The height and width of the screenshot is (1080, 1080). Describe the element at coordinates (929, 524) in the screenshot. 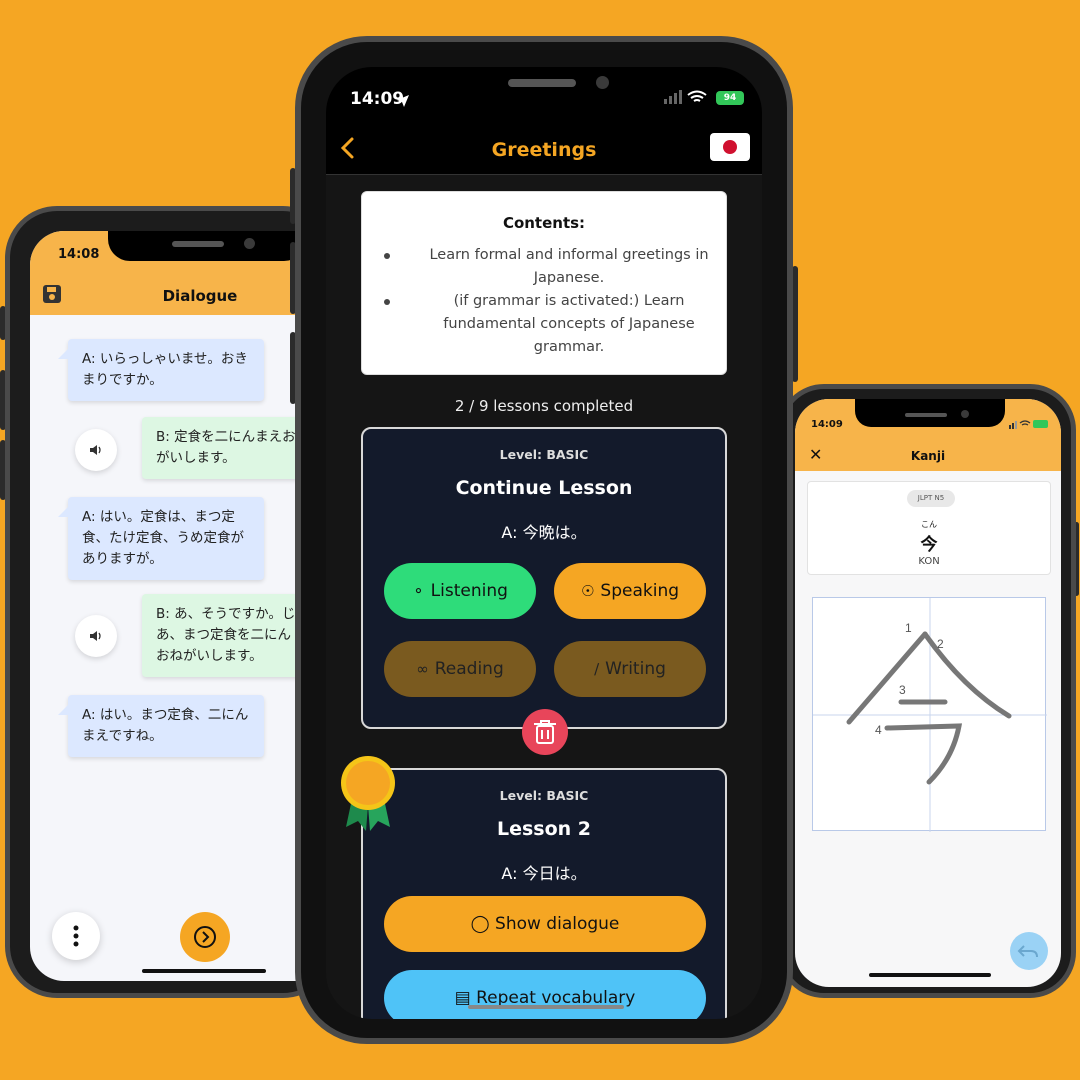

I see `furigana: こん` at that location.